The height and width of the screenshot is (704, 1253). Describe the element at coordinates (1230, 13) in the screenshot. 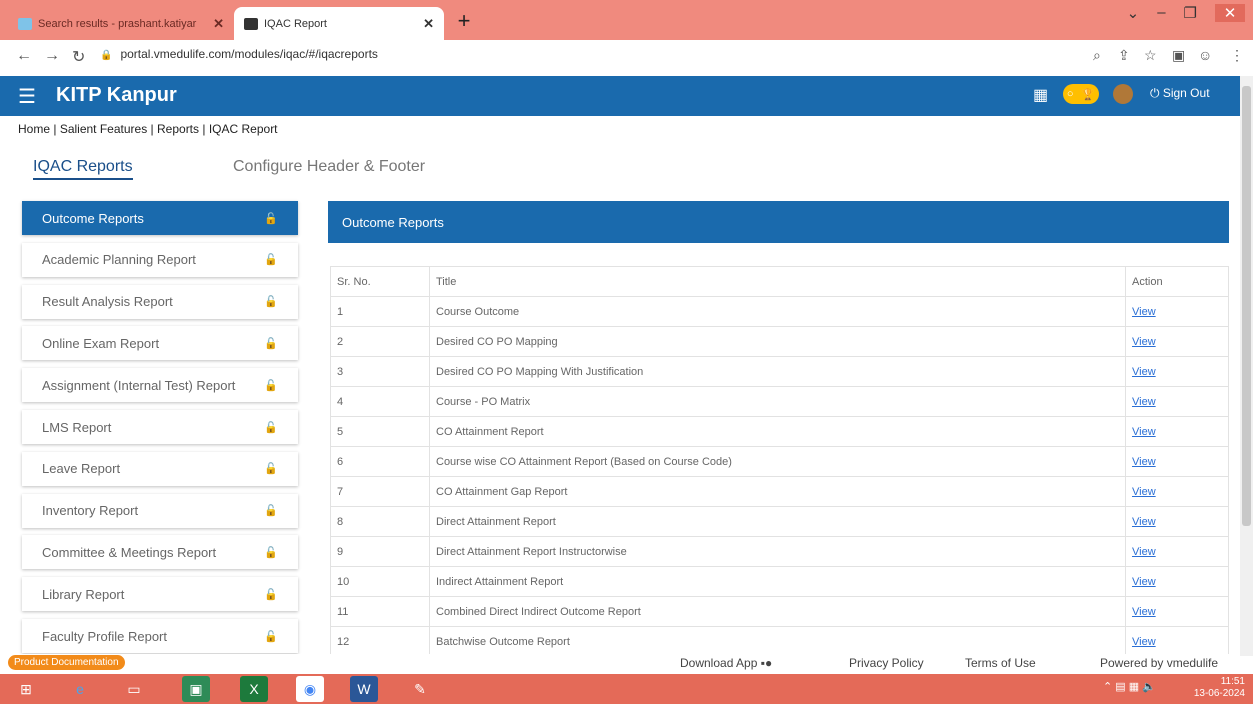

I see `close-window-button: ✕` at that location.